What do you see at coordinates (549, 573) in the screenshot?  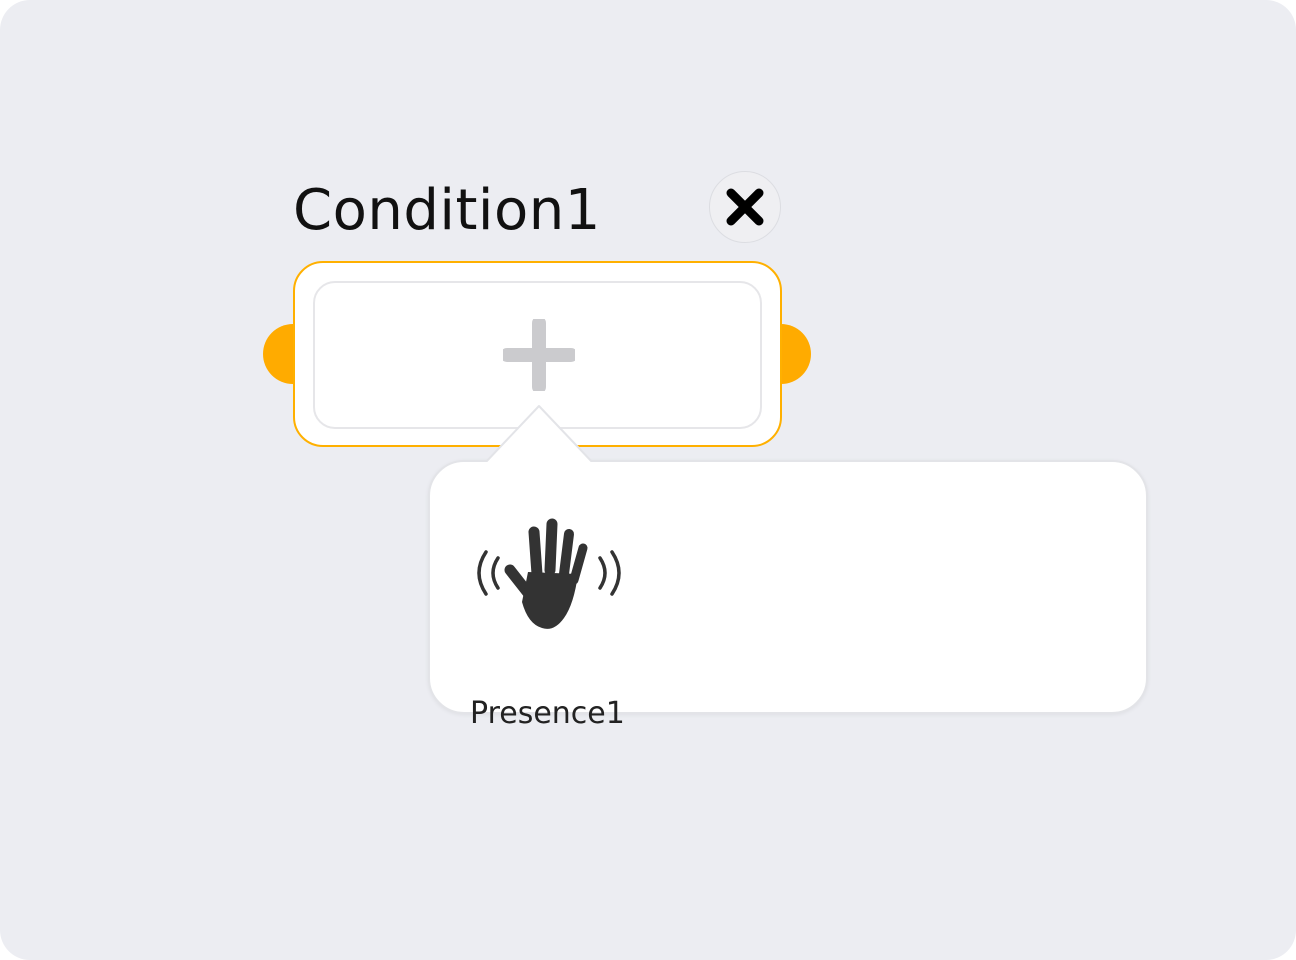 I see `presence-hand-icon` at bounding box center [549, 573].